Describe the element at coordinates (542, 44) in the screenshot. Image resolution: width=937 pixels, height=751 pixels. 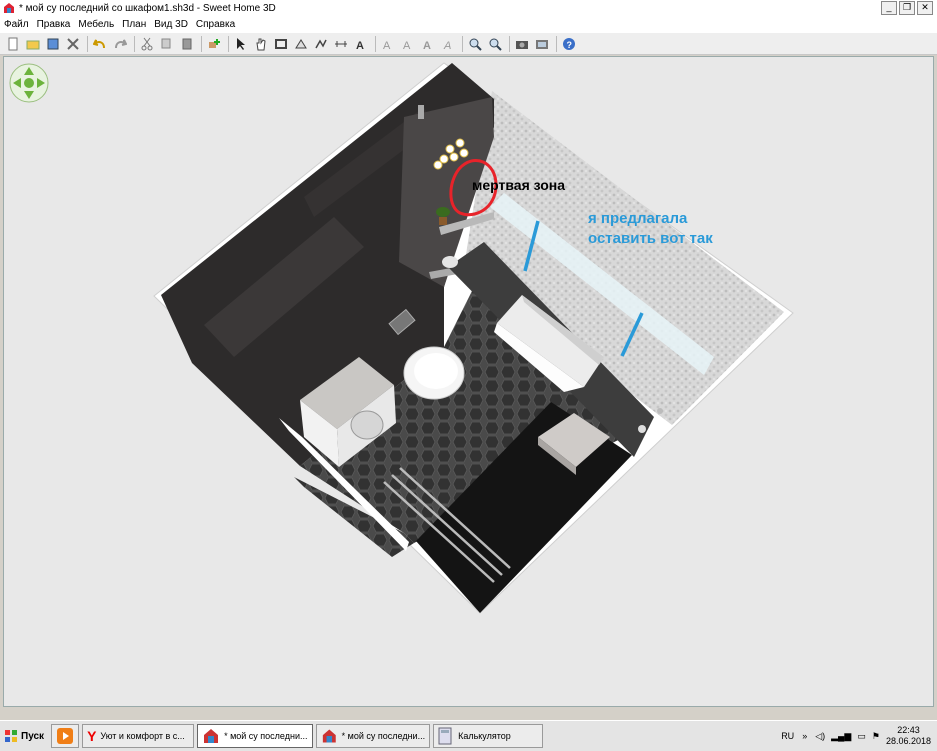
I see `video-icon` at that location.